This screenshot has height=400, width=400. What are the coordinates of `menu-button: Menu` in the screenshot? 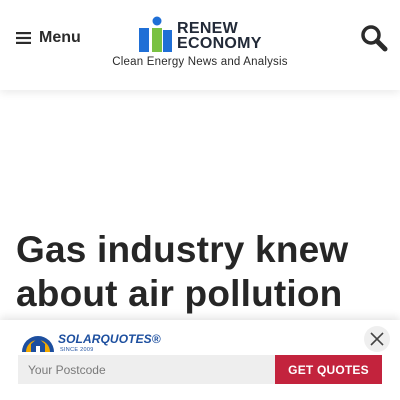 It's located at (48, 38).